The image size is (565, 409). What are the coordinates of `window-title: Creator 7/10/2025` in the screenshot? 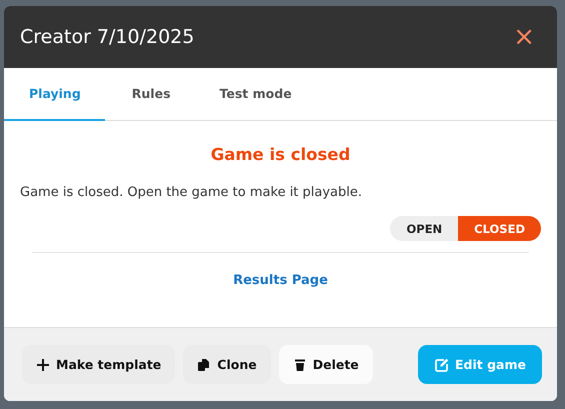 It's located at (107, 37).